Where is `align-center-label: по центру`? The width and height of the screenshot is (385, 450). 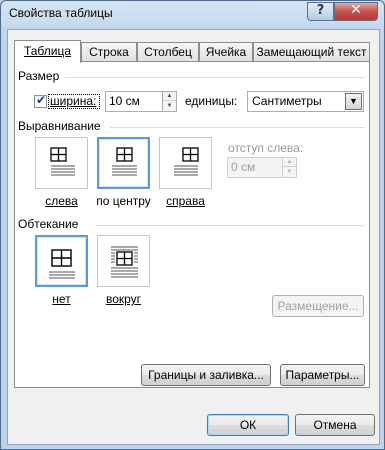 align-center-label: по центру is located at coordinates (123, 201).